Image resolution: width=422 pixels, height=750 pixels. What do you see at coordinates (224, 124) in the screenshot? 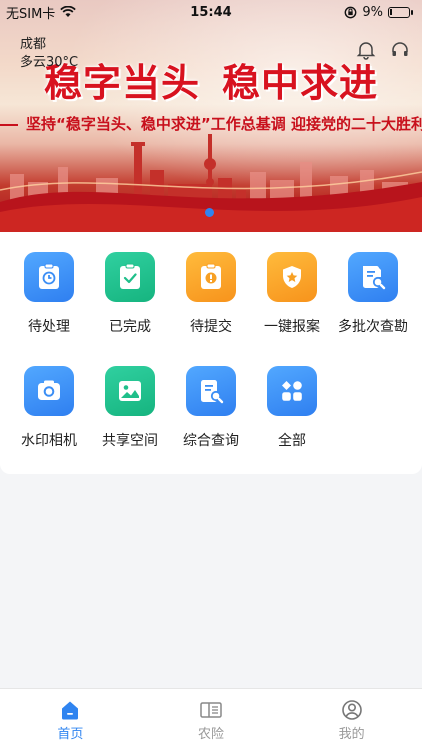
I see `banner-subline-text: 坚持“稳字当头、稳中求进”工作总基调 迎接党的二十大胜利召` at bounding box center [224, 124].